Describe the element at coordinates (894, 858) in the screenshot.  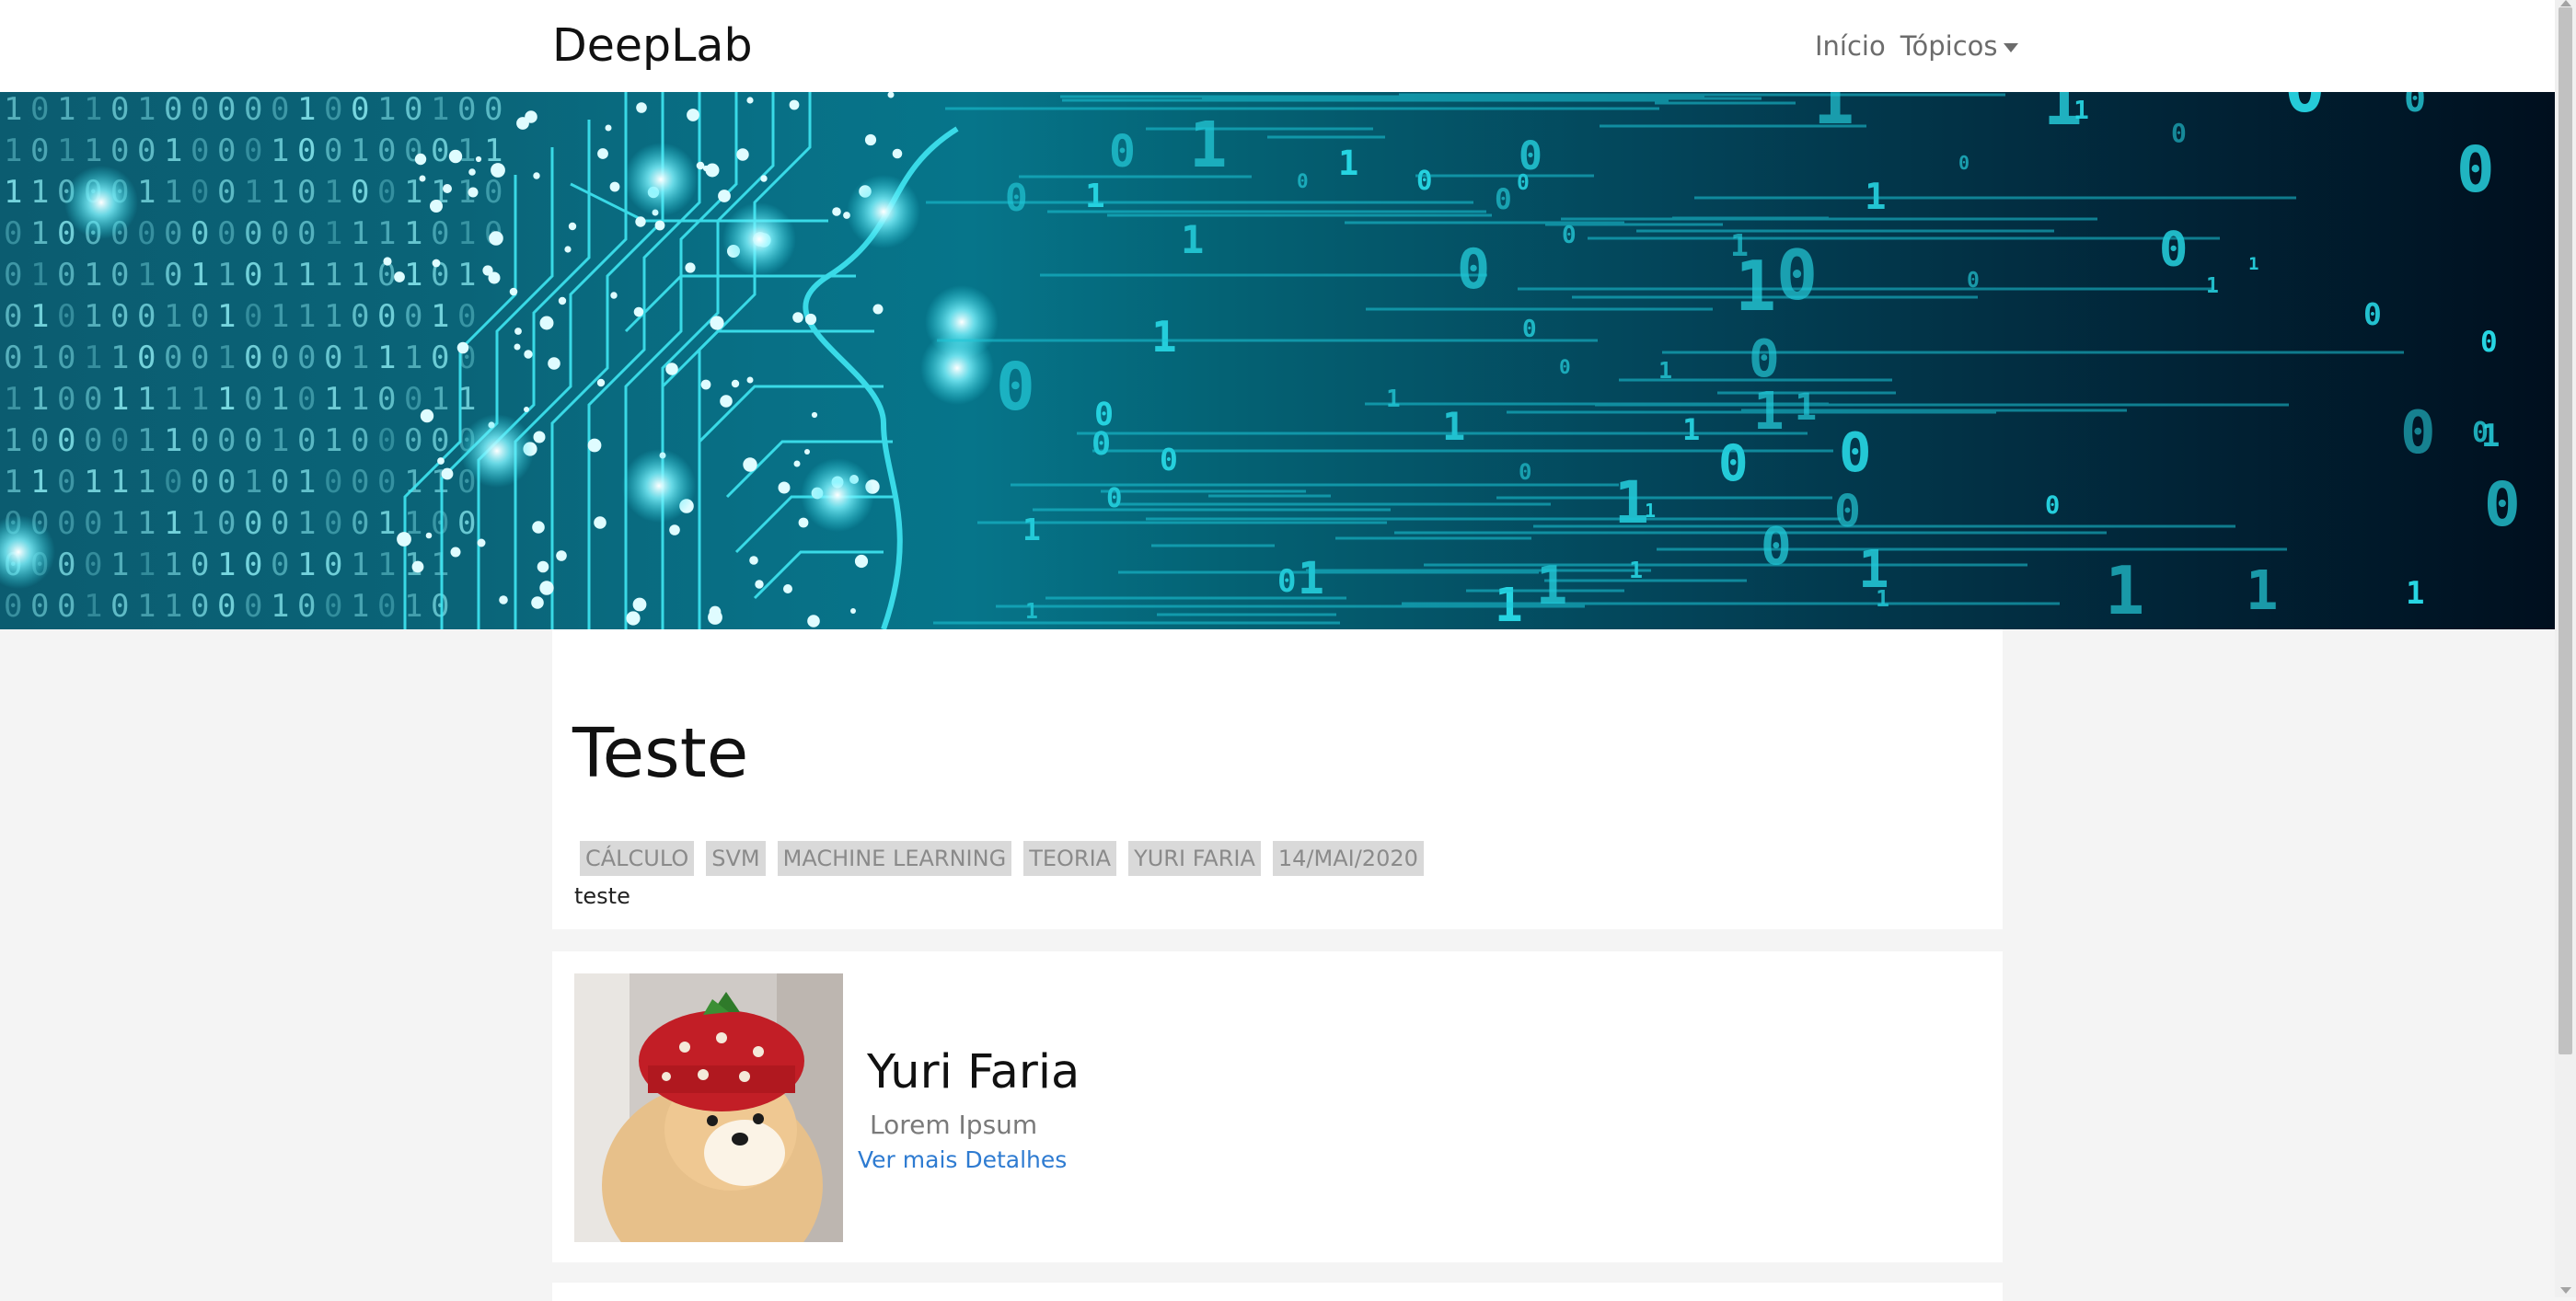
I see `tag-machine-learning: MACHINE LEARNING` at that location.